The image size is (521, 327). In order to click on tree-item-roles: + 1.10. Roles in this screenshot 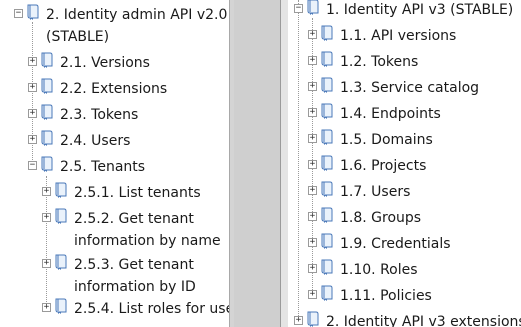, I will do `click(363, 270)`.